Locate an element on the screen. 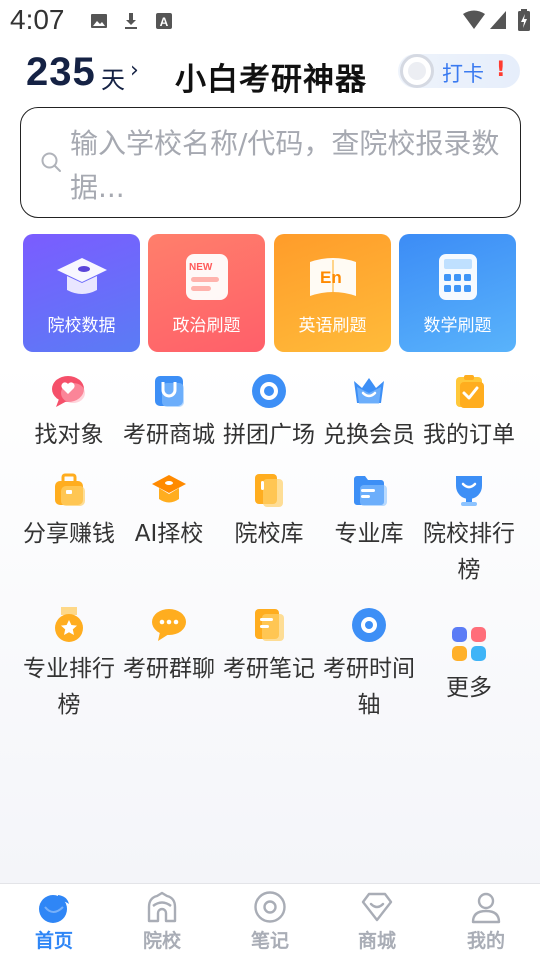 This screenshot has width=540, height=960. grid-item-notes: 考研笔记 is located at coordinates (269, 647).